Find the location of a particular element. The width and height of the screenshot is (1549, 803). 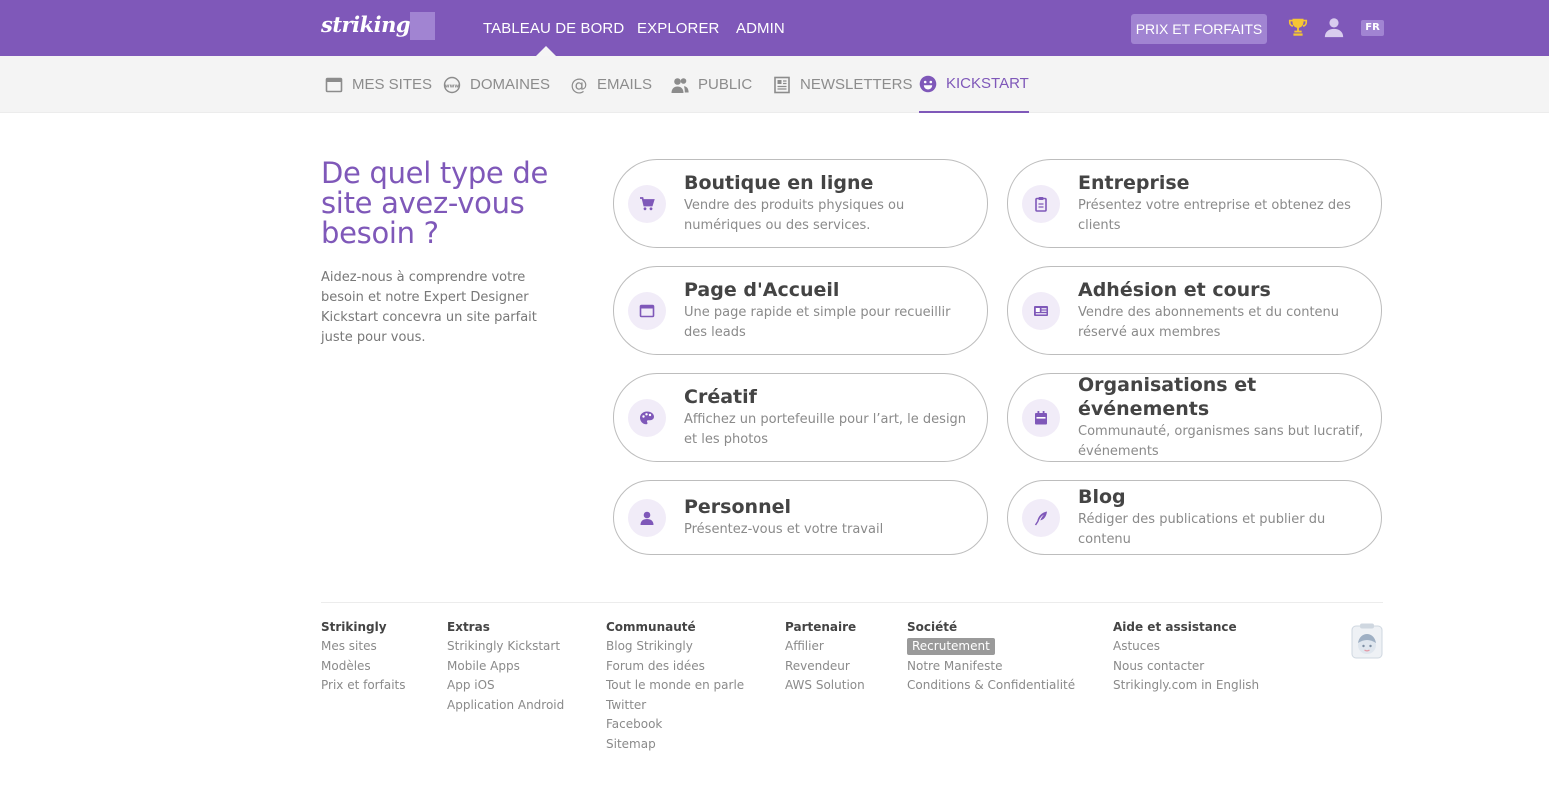

card-title: Boutique en ligne is located at coordinates (779, 183).